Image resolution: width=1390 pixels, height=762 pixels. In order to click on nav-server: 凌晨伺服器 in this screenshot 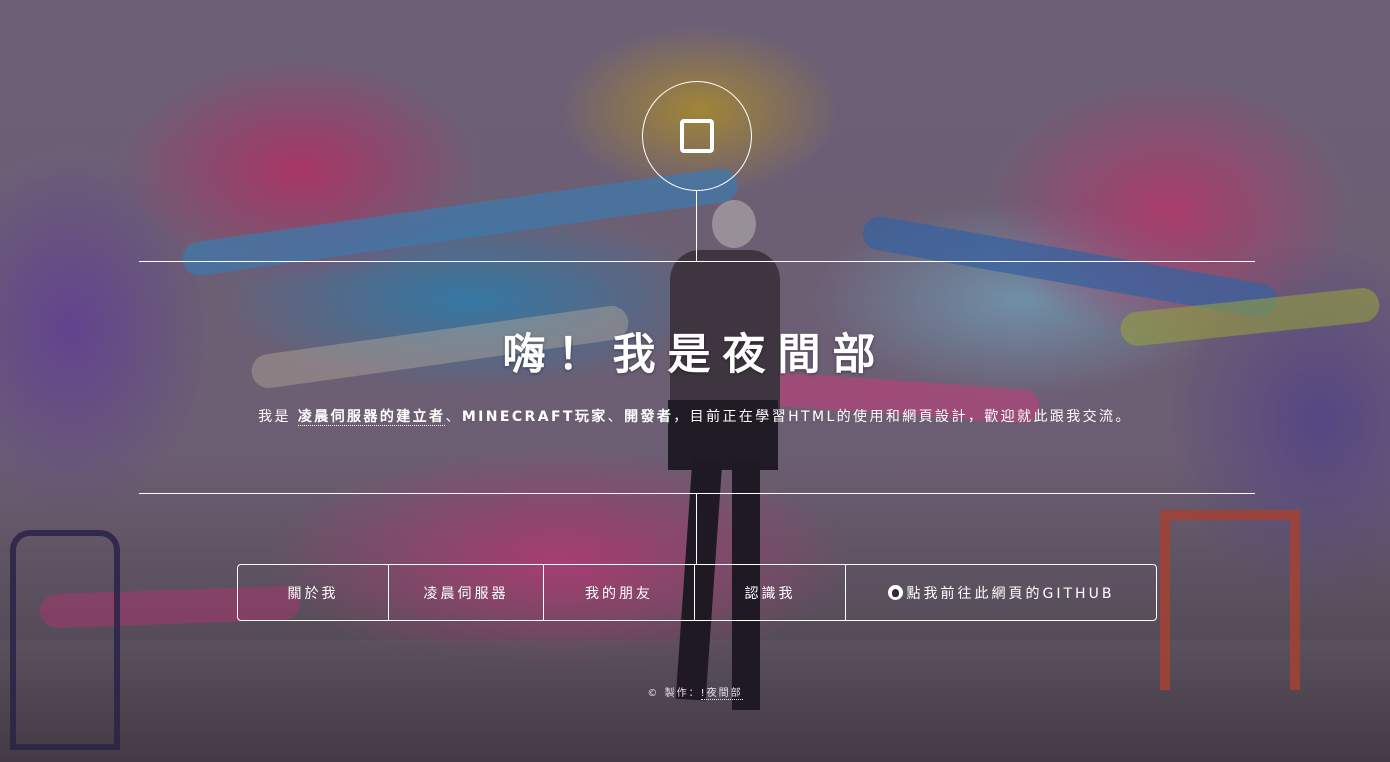, I will do `click(466, 592)`.